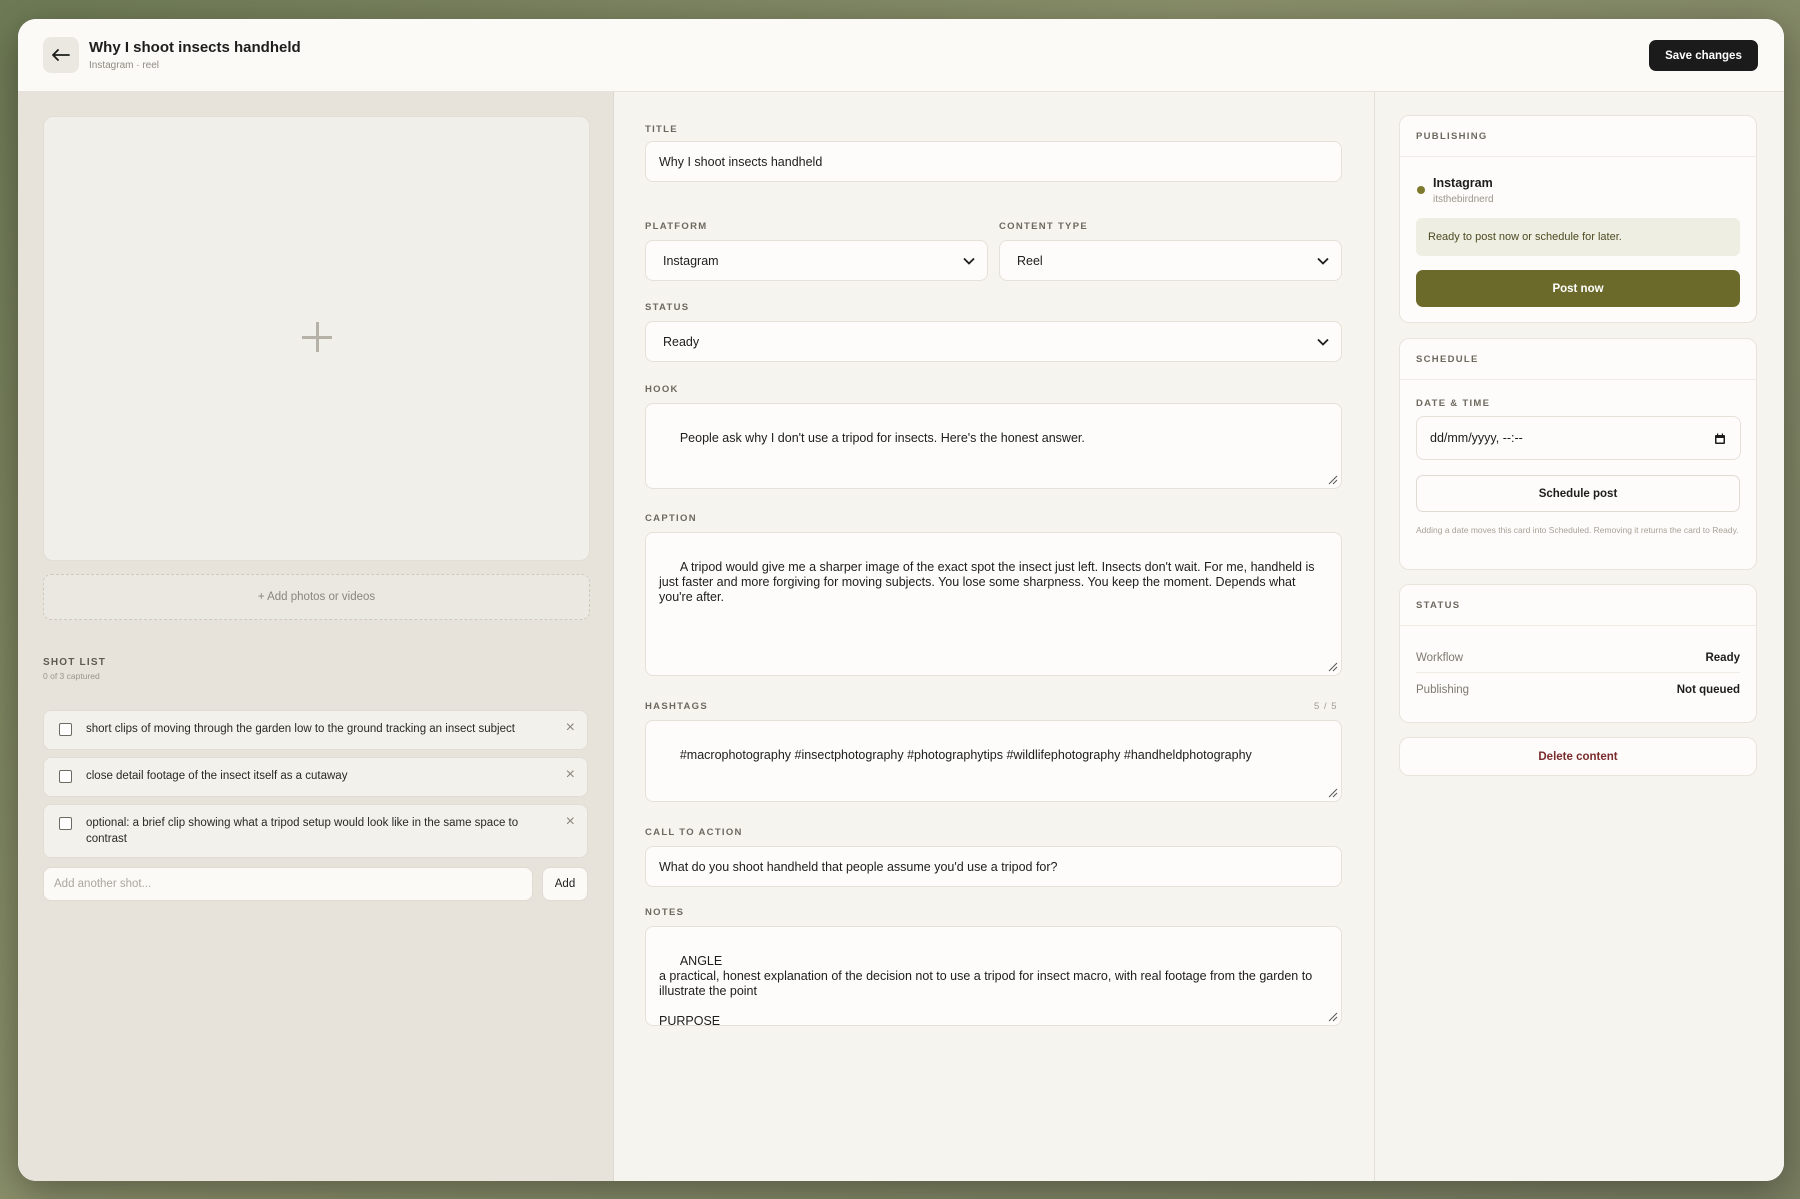 The height and width of the screenshot is (1199, 1800). Describe the element at coordinates (1578, 288) in the screenshot. I see `post-now-button: Post now` at that location.